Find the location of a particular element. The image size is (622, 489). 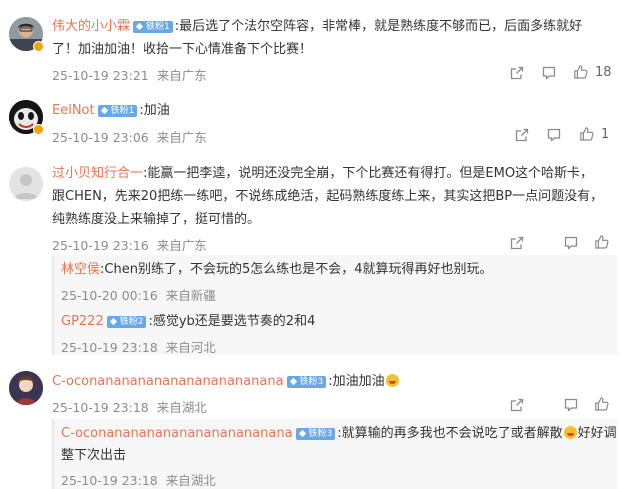

reply-meta: 25-10-19 23:18 来自湖北 is located at coordinates (138, 479).